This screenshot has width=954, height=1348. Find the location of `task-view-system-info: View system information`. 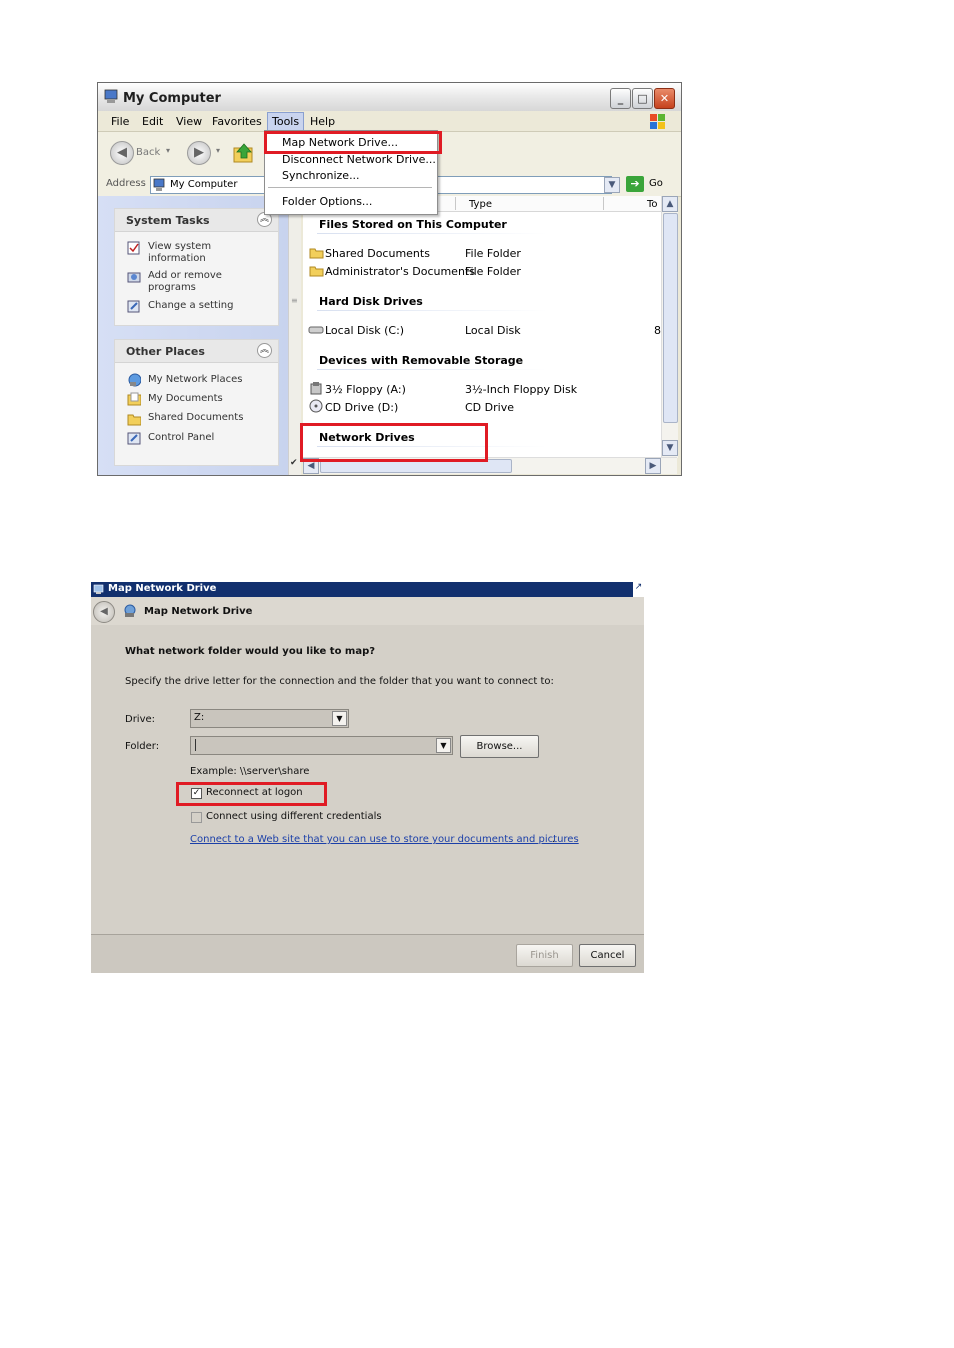

task-view-system-info: View system information is located at coordinates (179, 253).